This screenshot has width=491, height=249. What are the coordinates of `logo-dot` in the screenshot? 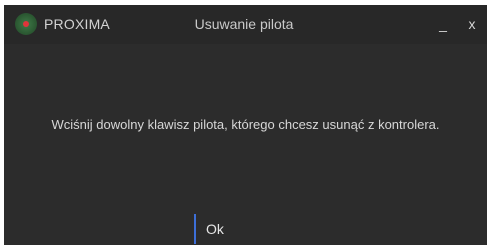 It's located at (26, 24).